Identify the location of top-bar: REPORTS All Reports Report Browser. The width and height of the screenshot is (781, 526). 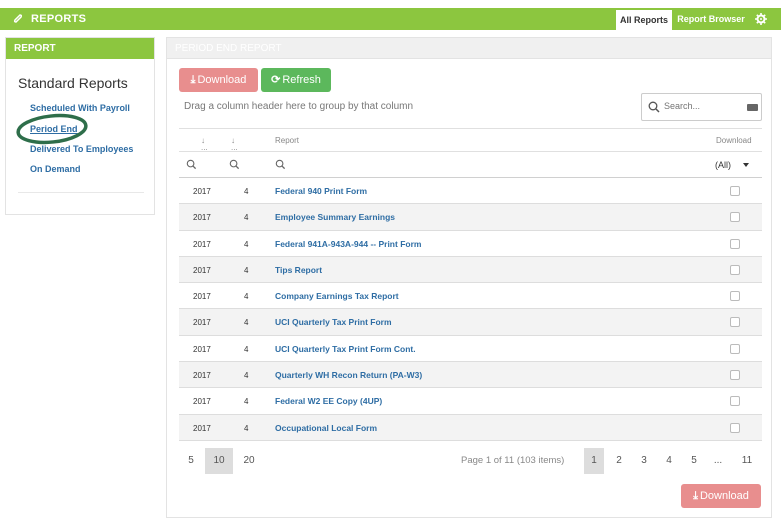
(390, 19).